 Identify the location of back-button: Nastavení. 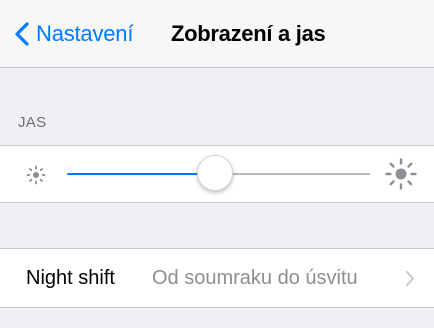
(72, 34).